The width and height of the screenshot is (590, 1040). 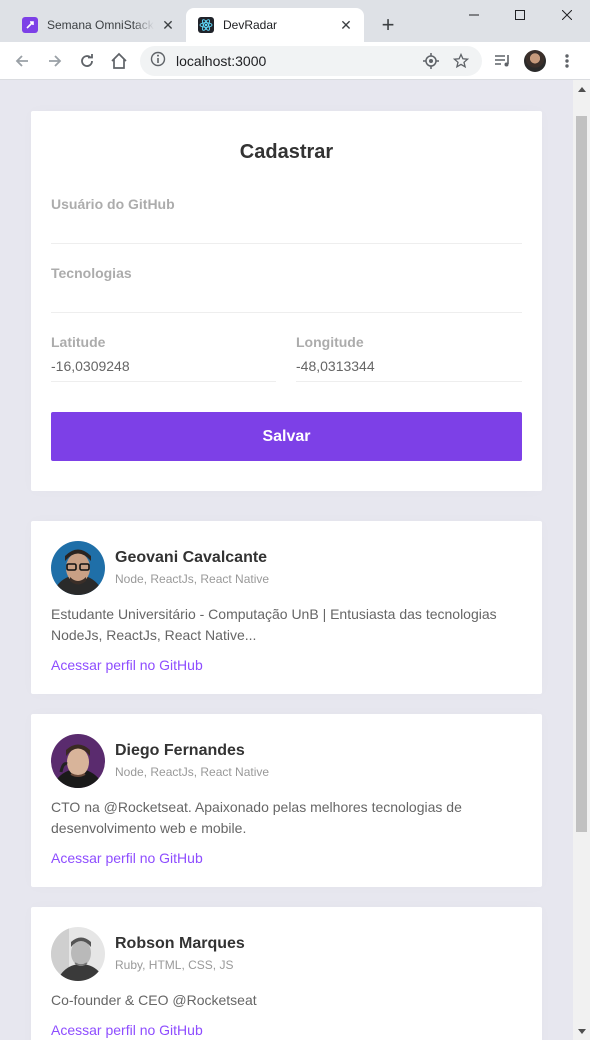 I want to click on browser-toolbar: localhost:3000, so click(x=295, y=61).